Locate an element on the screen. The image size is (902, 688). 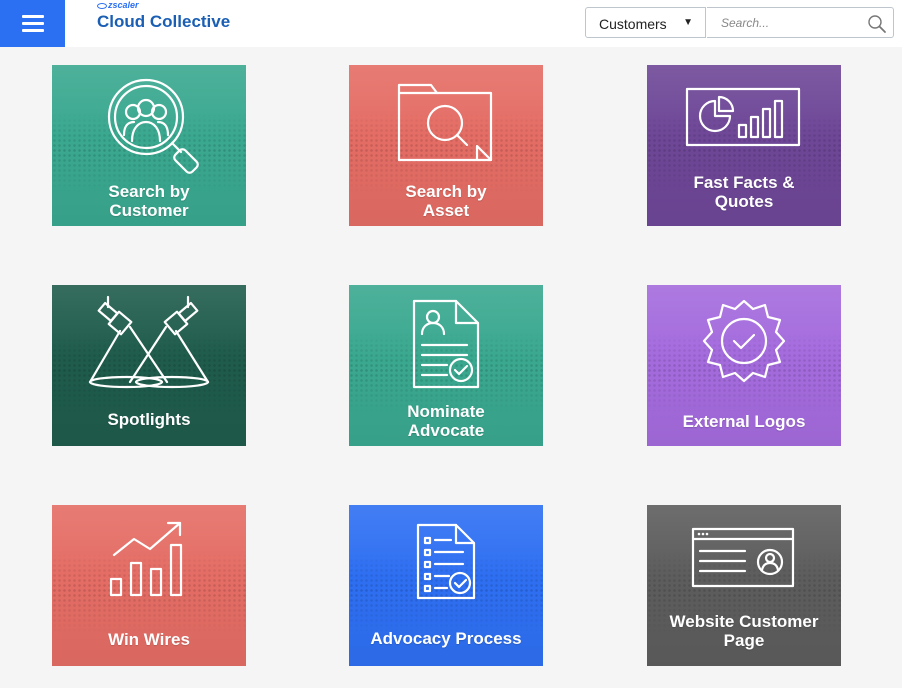
tile-label: Nominate Advocate is located at coordinates (446, 421).